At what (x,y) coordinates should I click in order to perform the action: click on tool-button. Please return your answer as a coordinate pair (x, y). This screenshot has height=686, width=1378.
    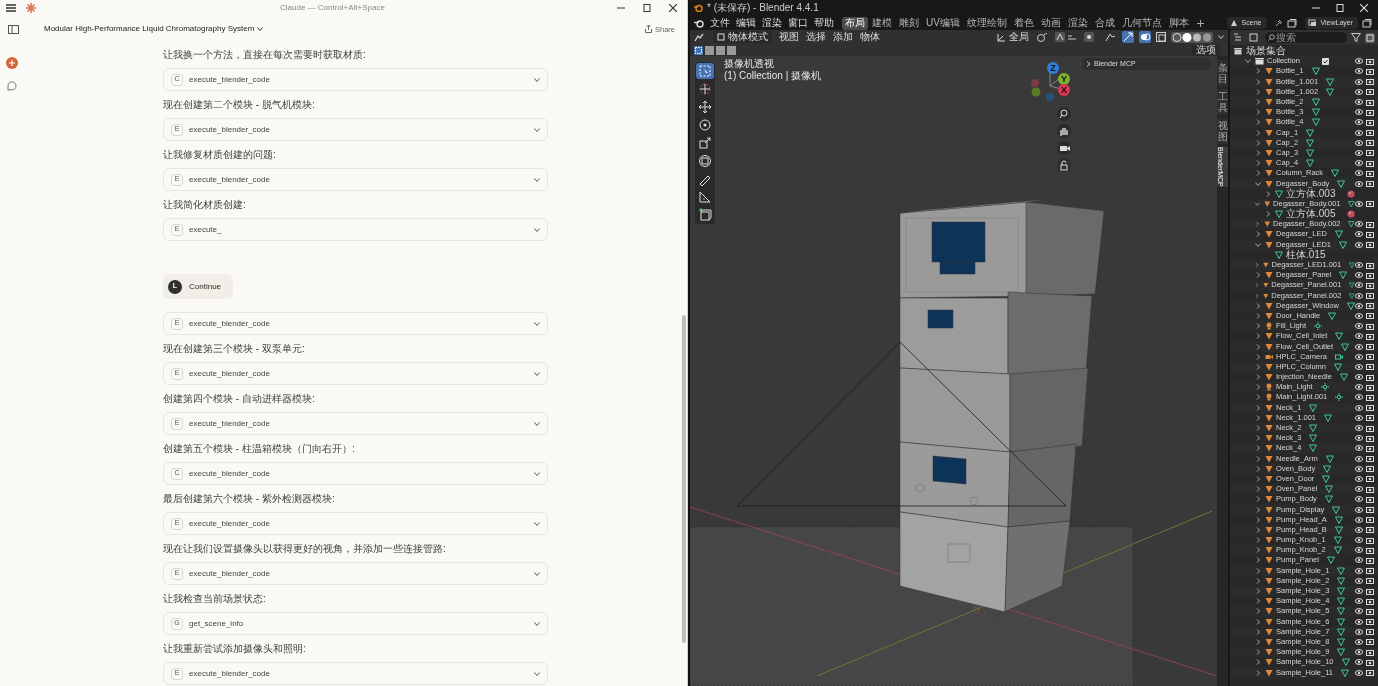
    Looking at the image, I should click on (705, 89).